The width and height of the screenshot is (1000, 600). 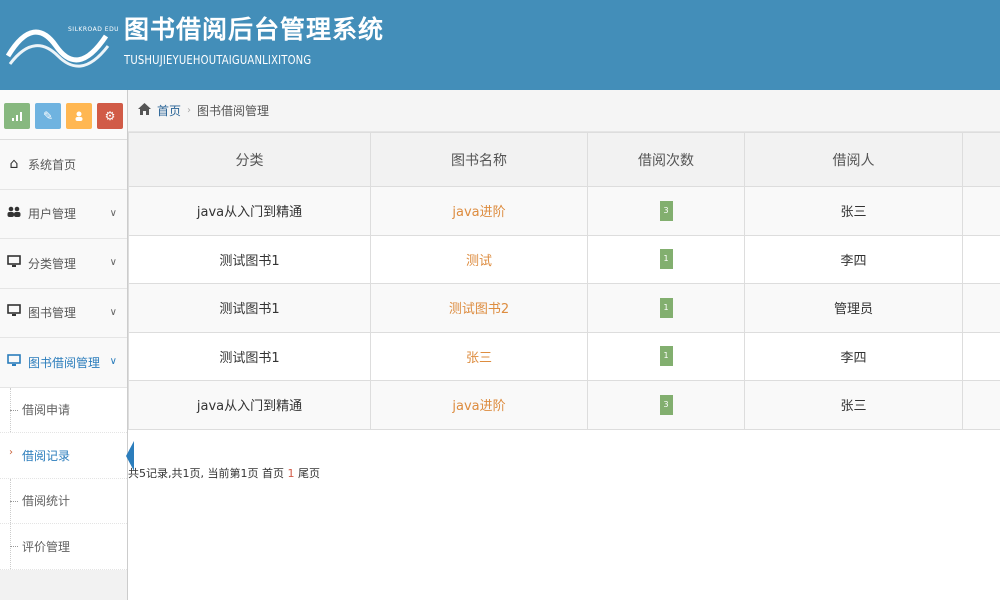 I want to click on cogs-icon: ⚙, so click(x=110, y=116).